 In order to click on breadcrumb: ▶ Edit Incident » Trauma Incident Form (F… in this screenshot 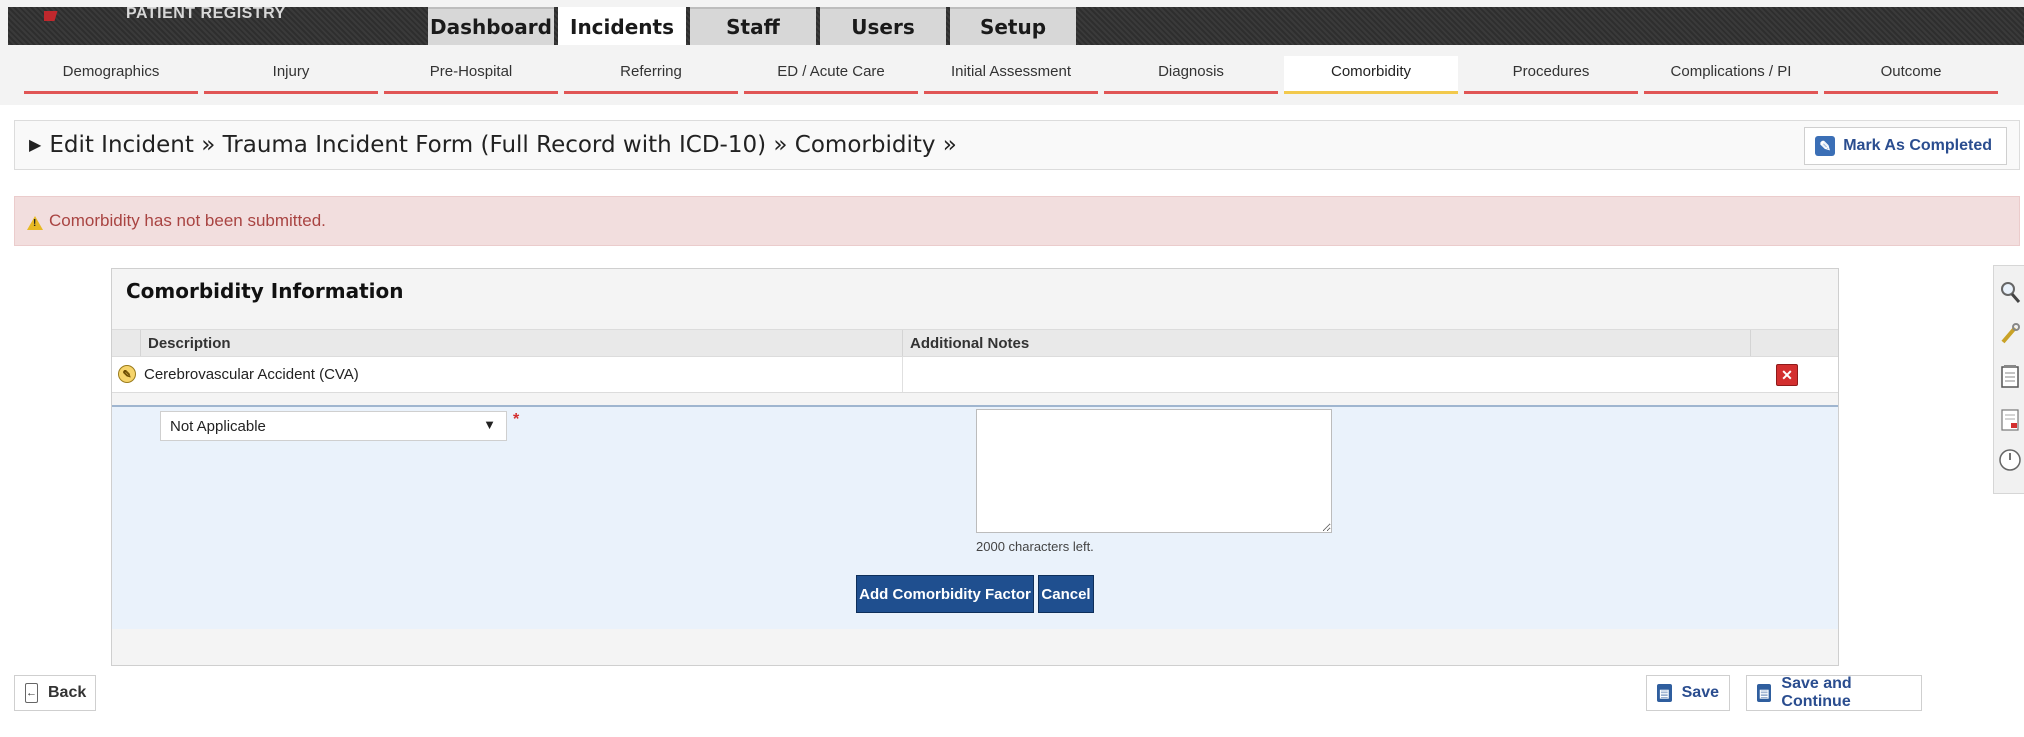, I will do `click(493, 145)`.